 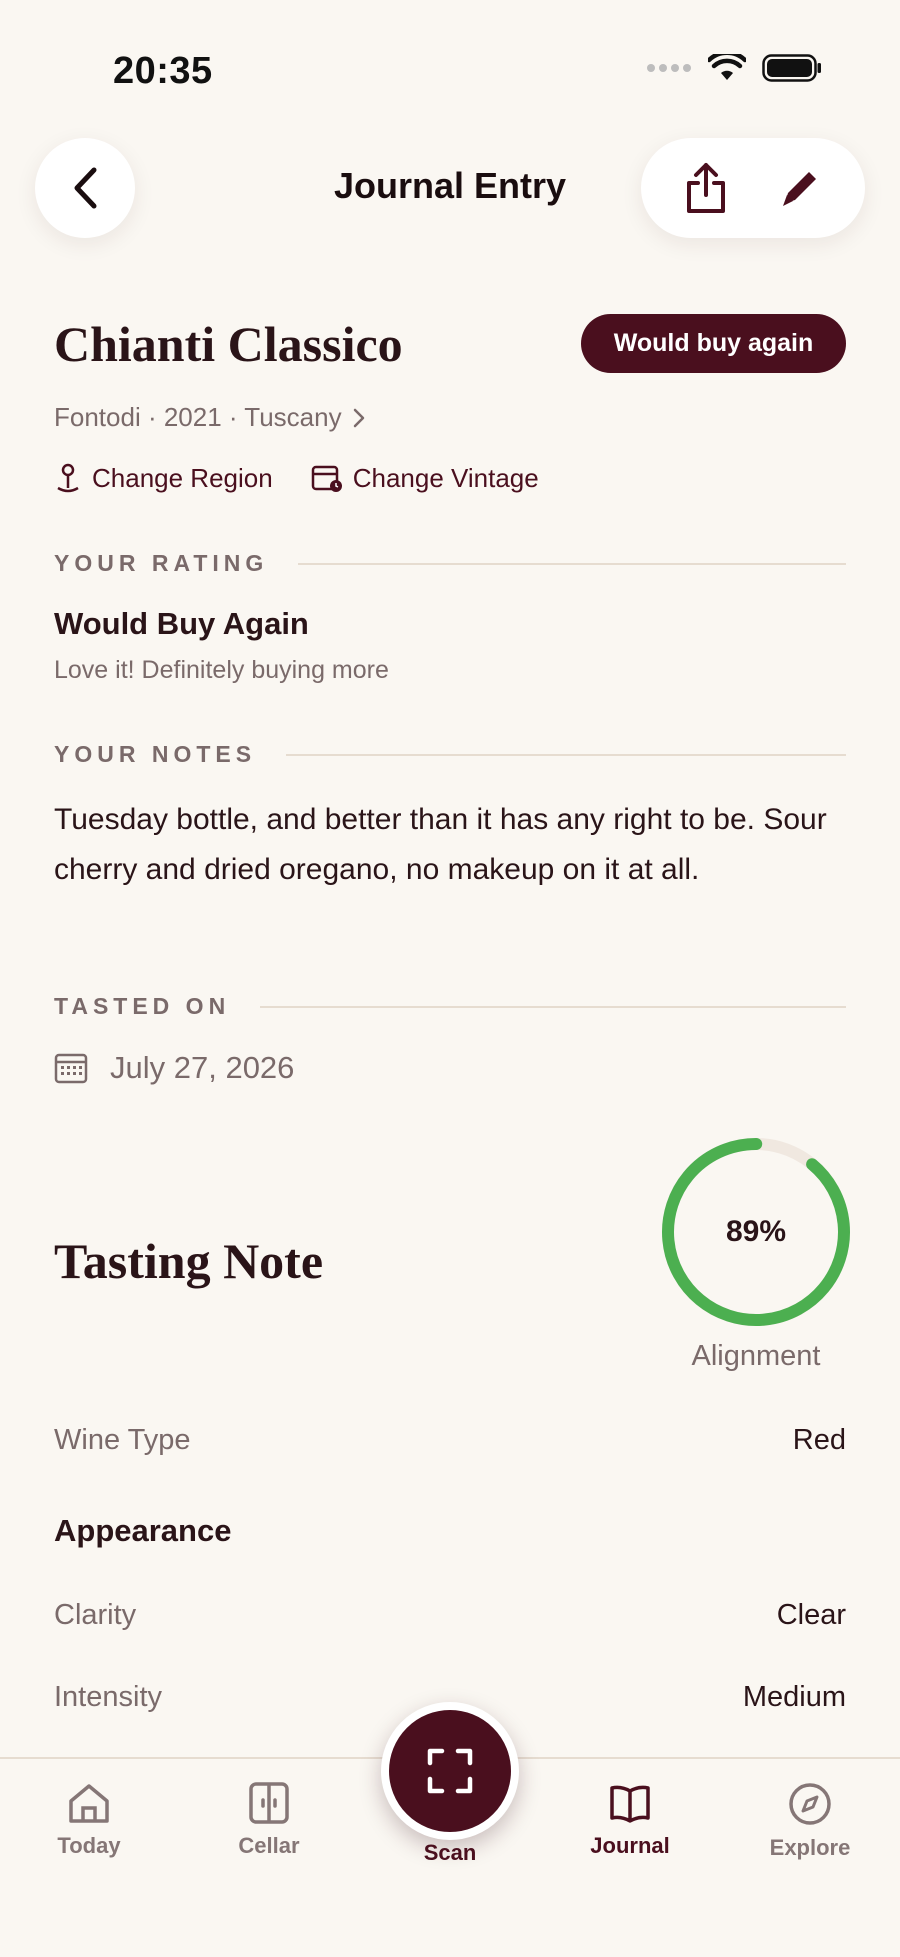 What do you see at coordinates (450, 55) in the screenshot?
I see `status-bar: 20:35` at bounding box center [450, 55].